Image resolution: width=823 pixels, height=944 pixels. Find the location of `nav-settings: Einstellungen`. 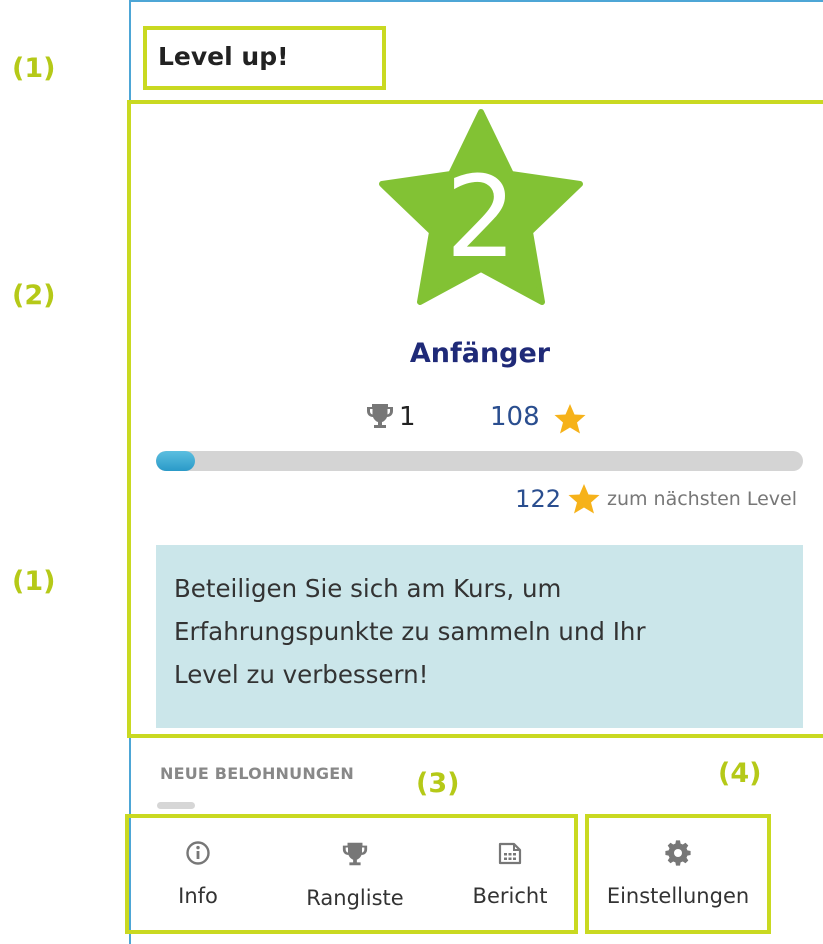

nav-settings: Einstellungen is located at coordinates (678, 874).